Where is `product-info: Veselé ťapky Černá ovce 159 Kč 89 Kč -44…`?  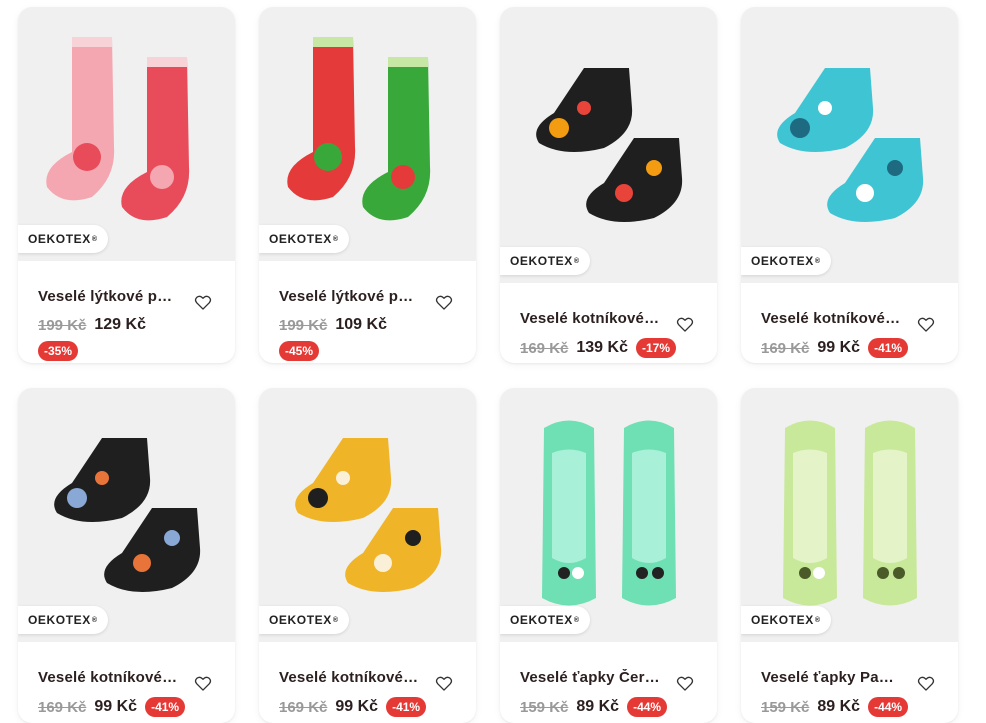 product-info: Veselé ťapky Černá ovce 159 Kč 89 Kč -44… is located at coordinates (608, 679).